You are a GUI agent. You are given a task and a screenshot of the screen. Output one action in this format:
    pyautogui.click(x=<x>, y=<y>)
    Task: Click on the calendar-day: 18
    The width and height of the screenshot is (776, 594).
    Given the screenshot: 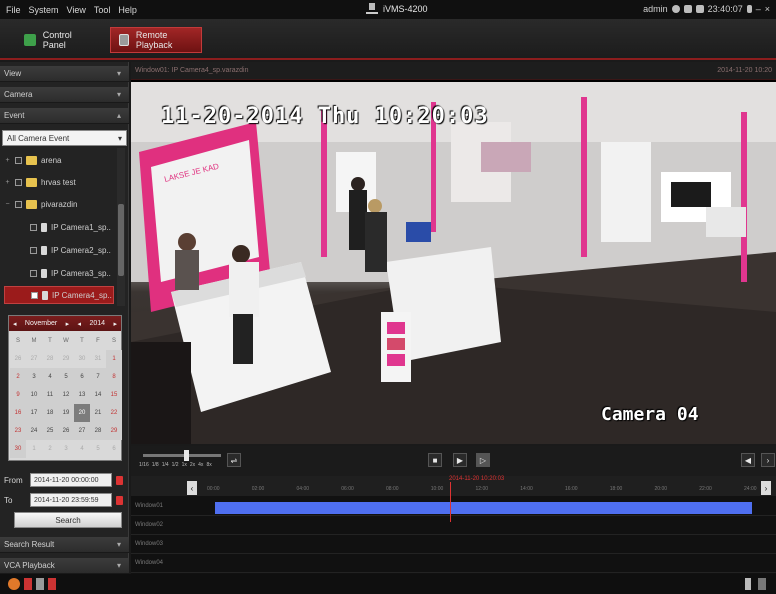 What is the action you would take?
    pyautogui.click(x=50, y=413)
    